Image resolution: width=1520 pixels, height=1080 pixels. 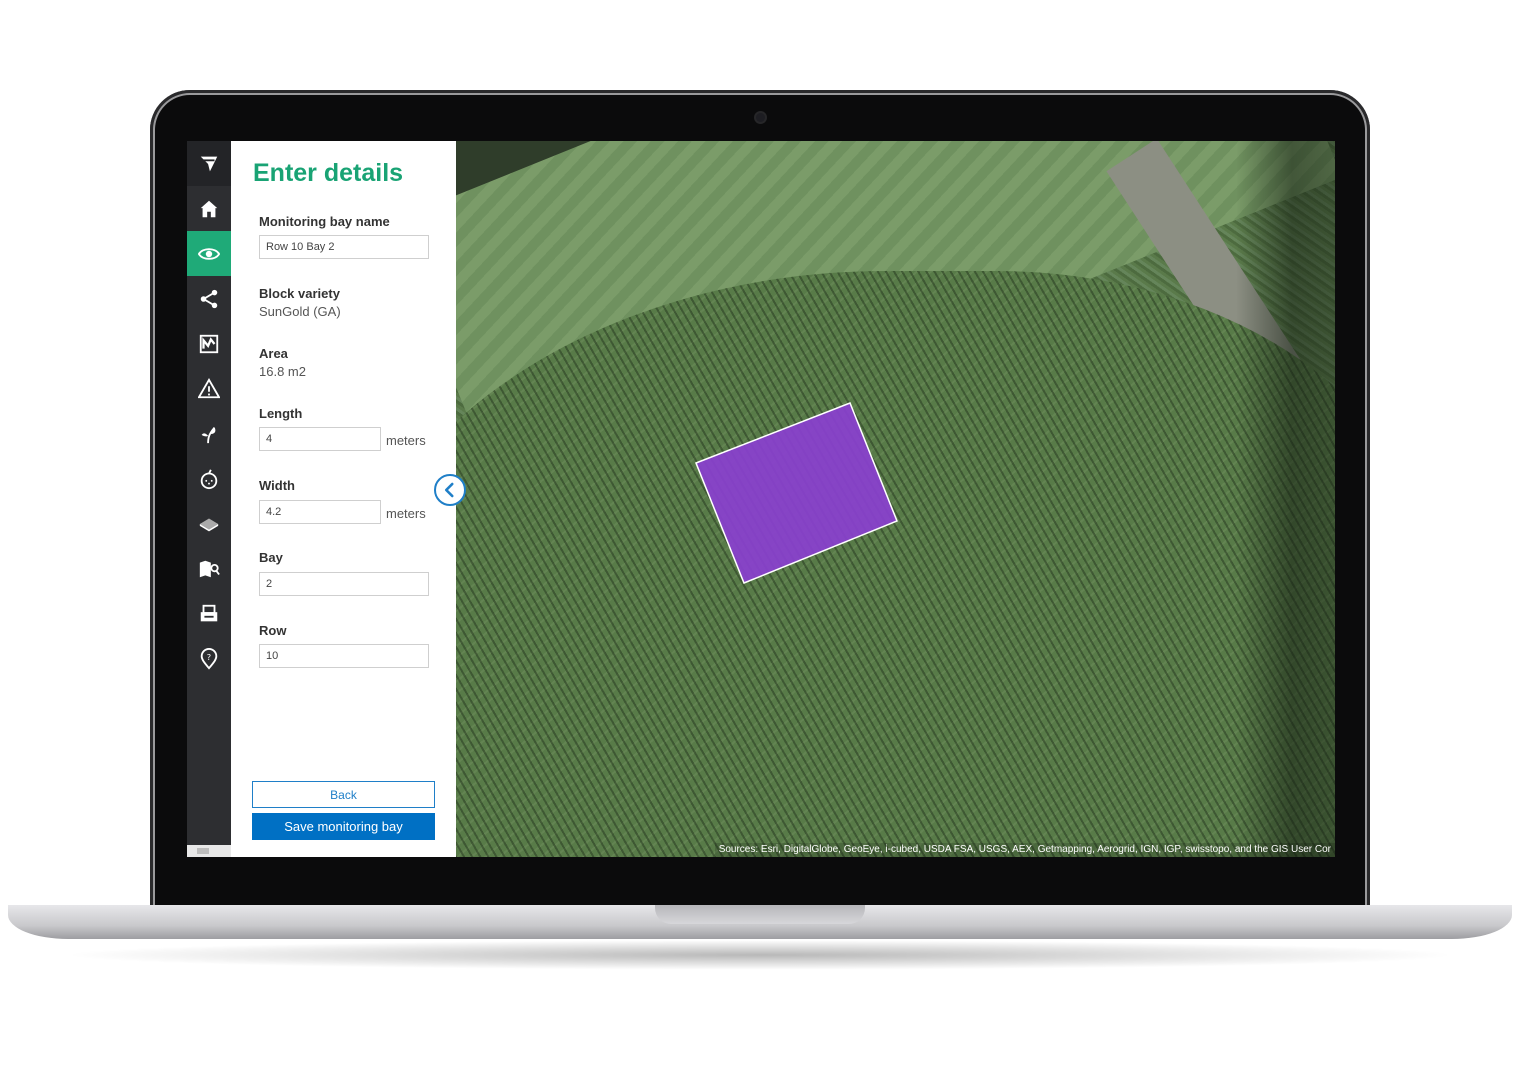 I want to click on monitoring-bay-name-input, so click(x=344, y=247).